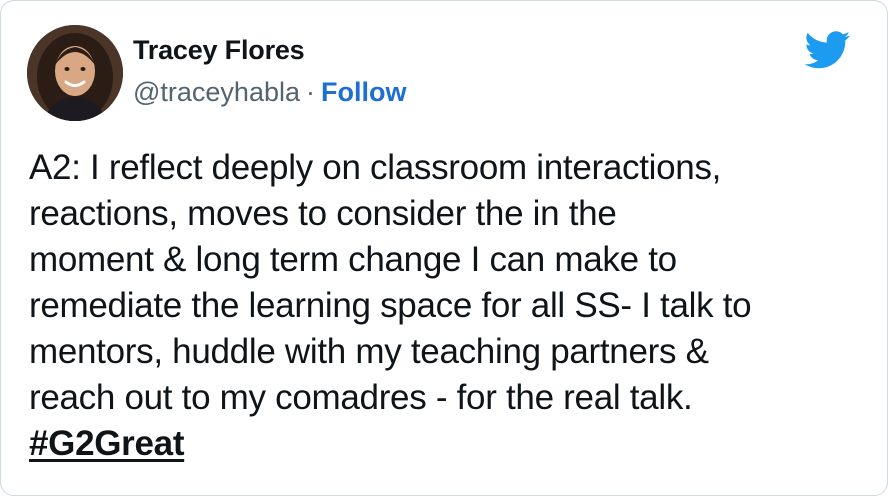  What do you see at coordinates (353, 259) in the screenshot?
I see `tweet-line: moment & long term change I can make to` at bounding box center [353, 259].